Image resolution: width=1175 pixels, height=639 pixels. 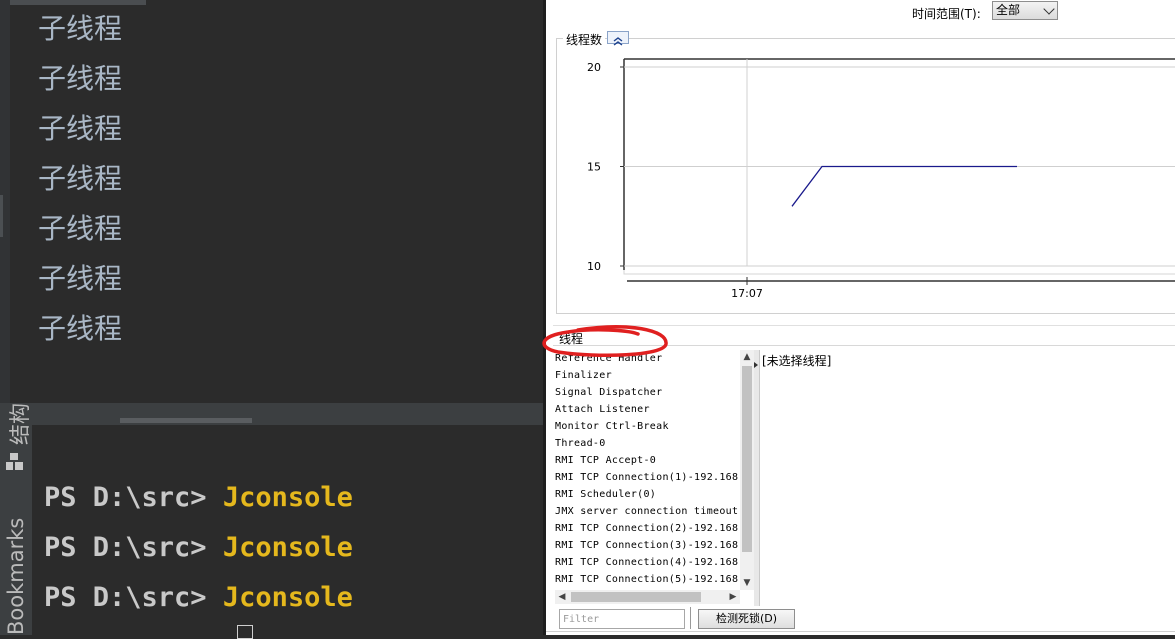 I want to click on console-output: 子线程 子线程 子线程 子线程 子线程 子线程 子线程, so click(x=80, y=183).